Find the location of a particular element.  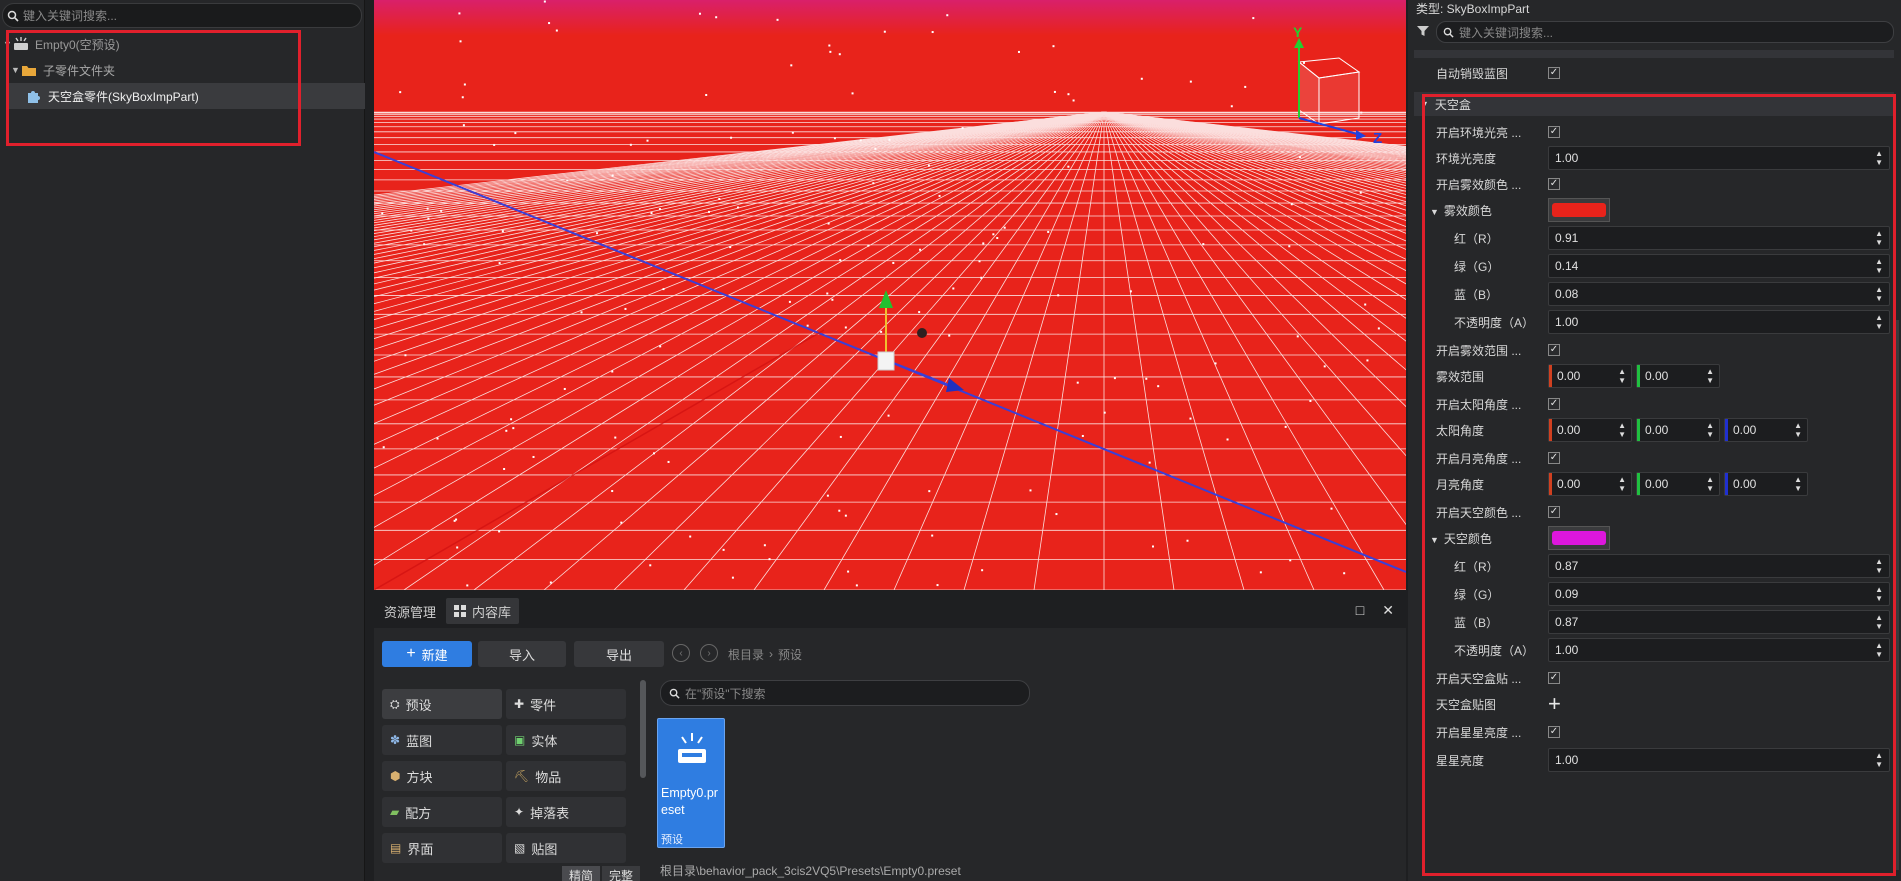

grid-icon is located at coordinates (460, 611).